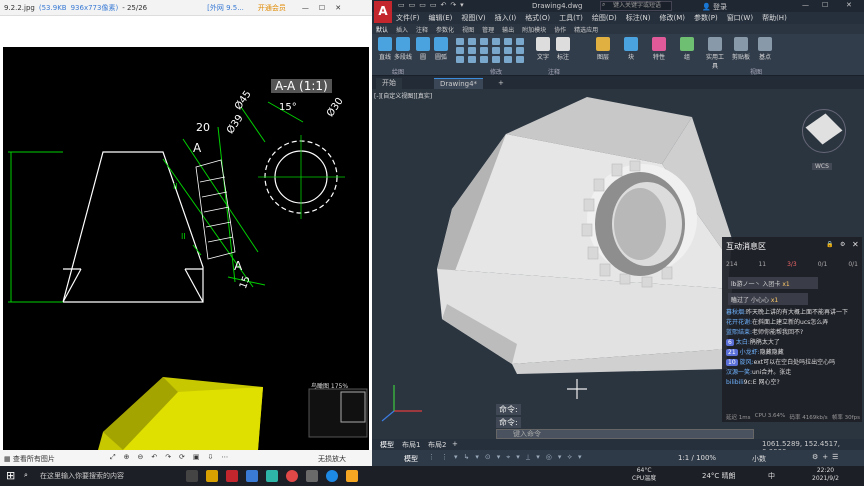 The image size is (864, 486). What do you see at coordinates (398, 71) in the screenshot?
I see `ribbon-group-label: 绘图` at bounding box center [398, 71].